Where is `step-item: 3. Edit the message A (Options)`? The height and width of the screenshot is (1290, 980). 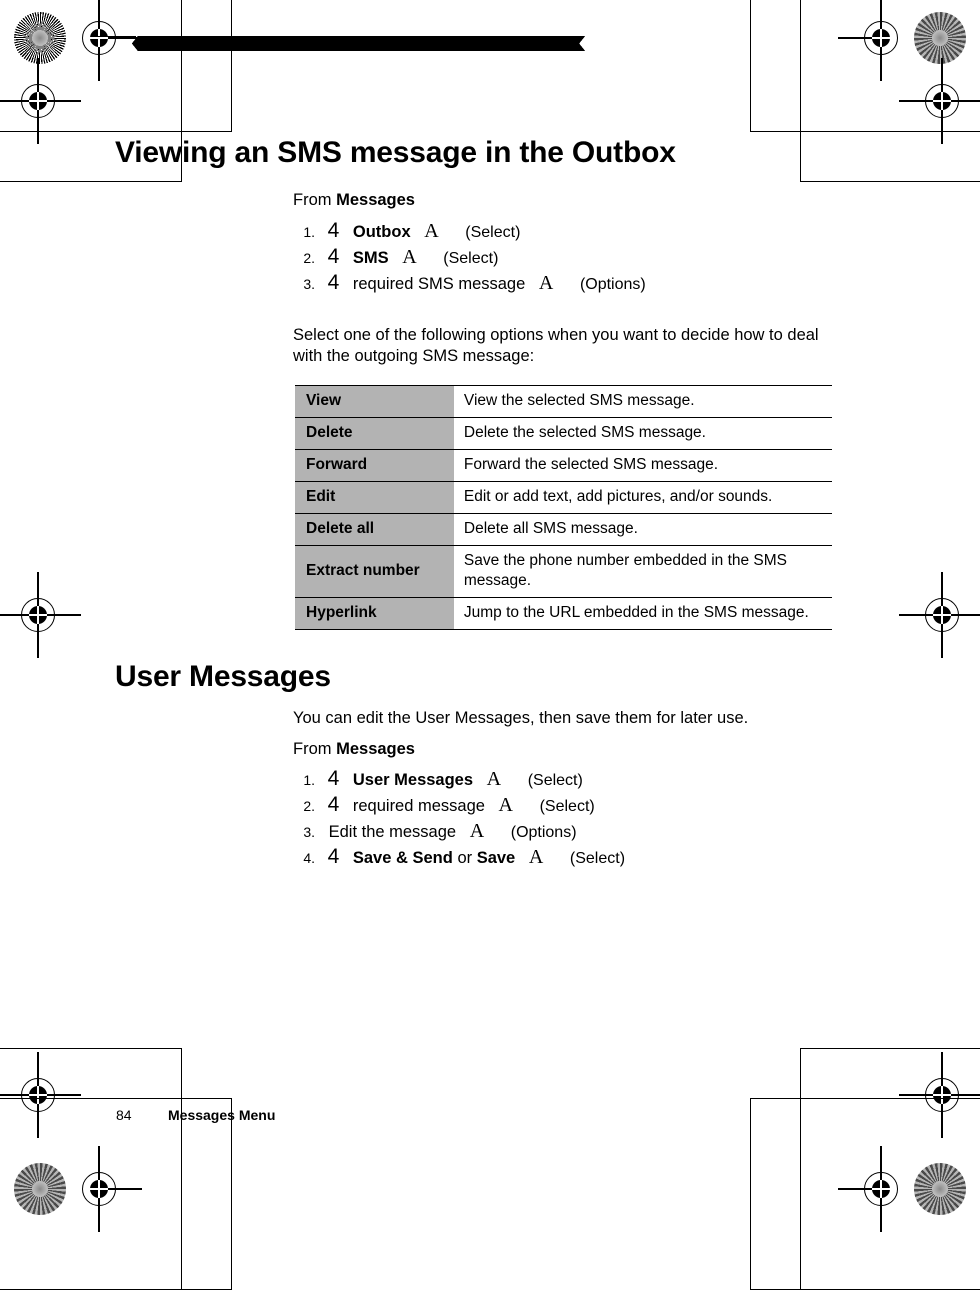 step-item: 3. Edit the message A (Options) is located at coordinates (459, 831).